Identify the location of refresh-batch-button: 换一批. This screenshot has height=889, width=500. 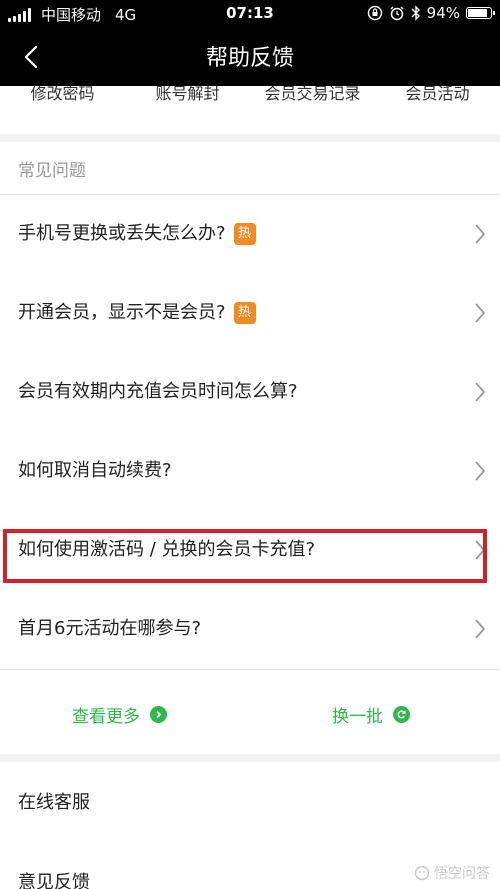
(371, 714).